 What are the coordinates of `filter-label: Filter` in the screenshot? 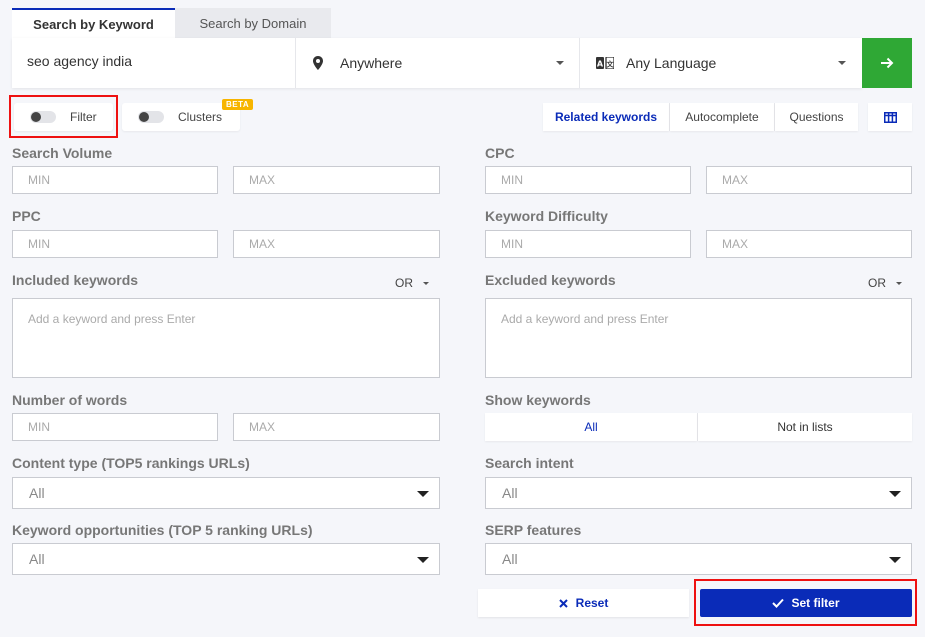 It's located at (83, 117).